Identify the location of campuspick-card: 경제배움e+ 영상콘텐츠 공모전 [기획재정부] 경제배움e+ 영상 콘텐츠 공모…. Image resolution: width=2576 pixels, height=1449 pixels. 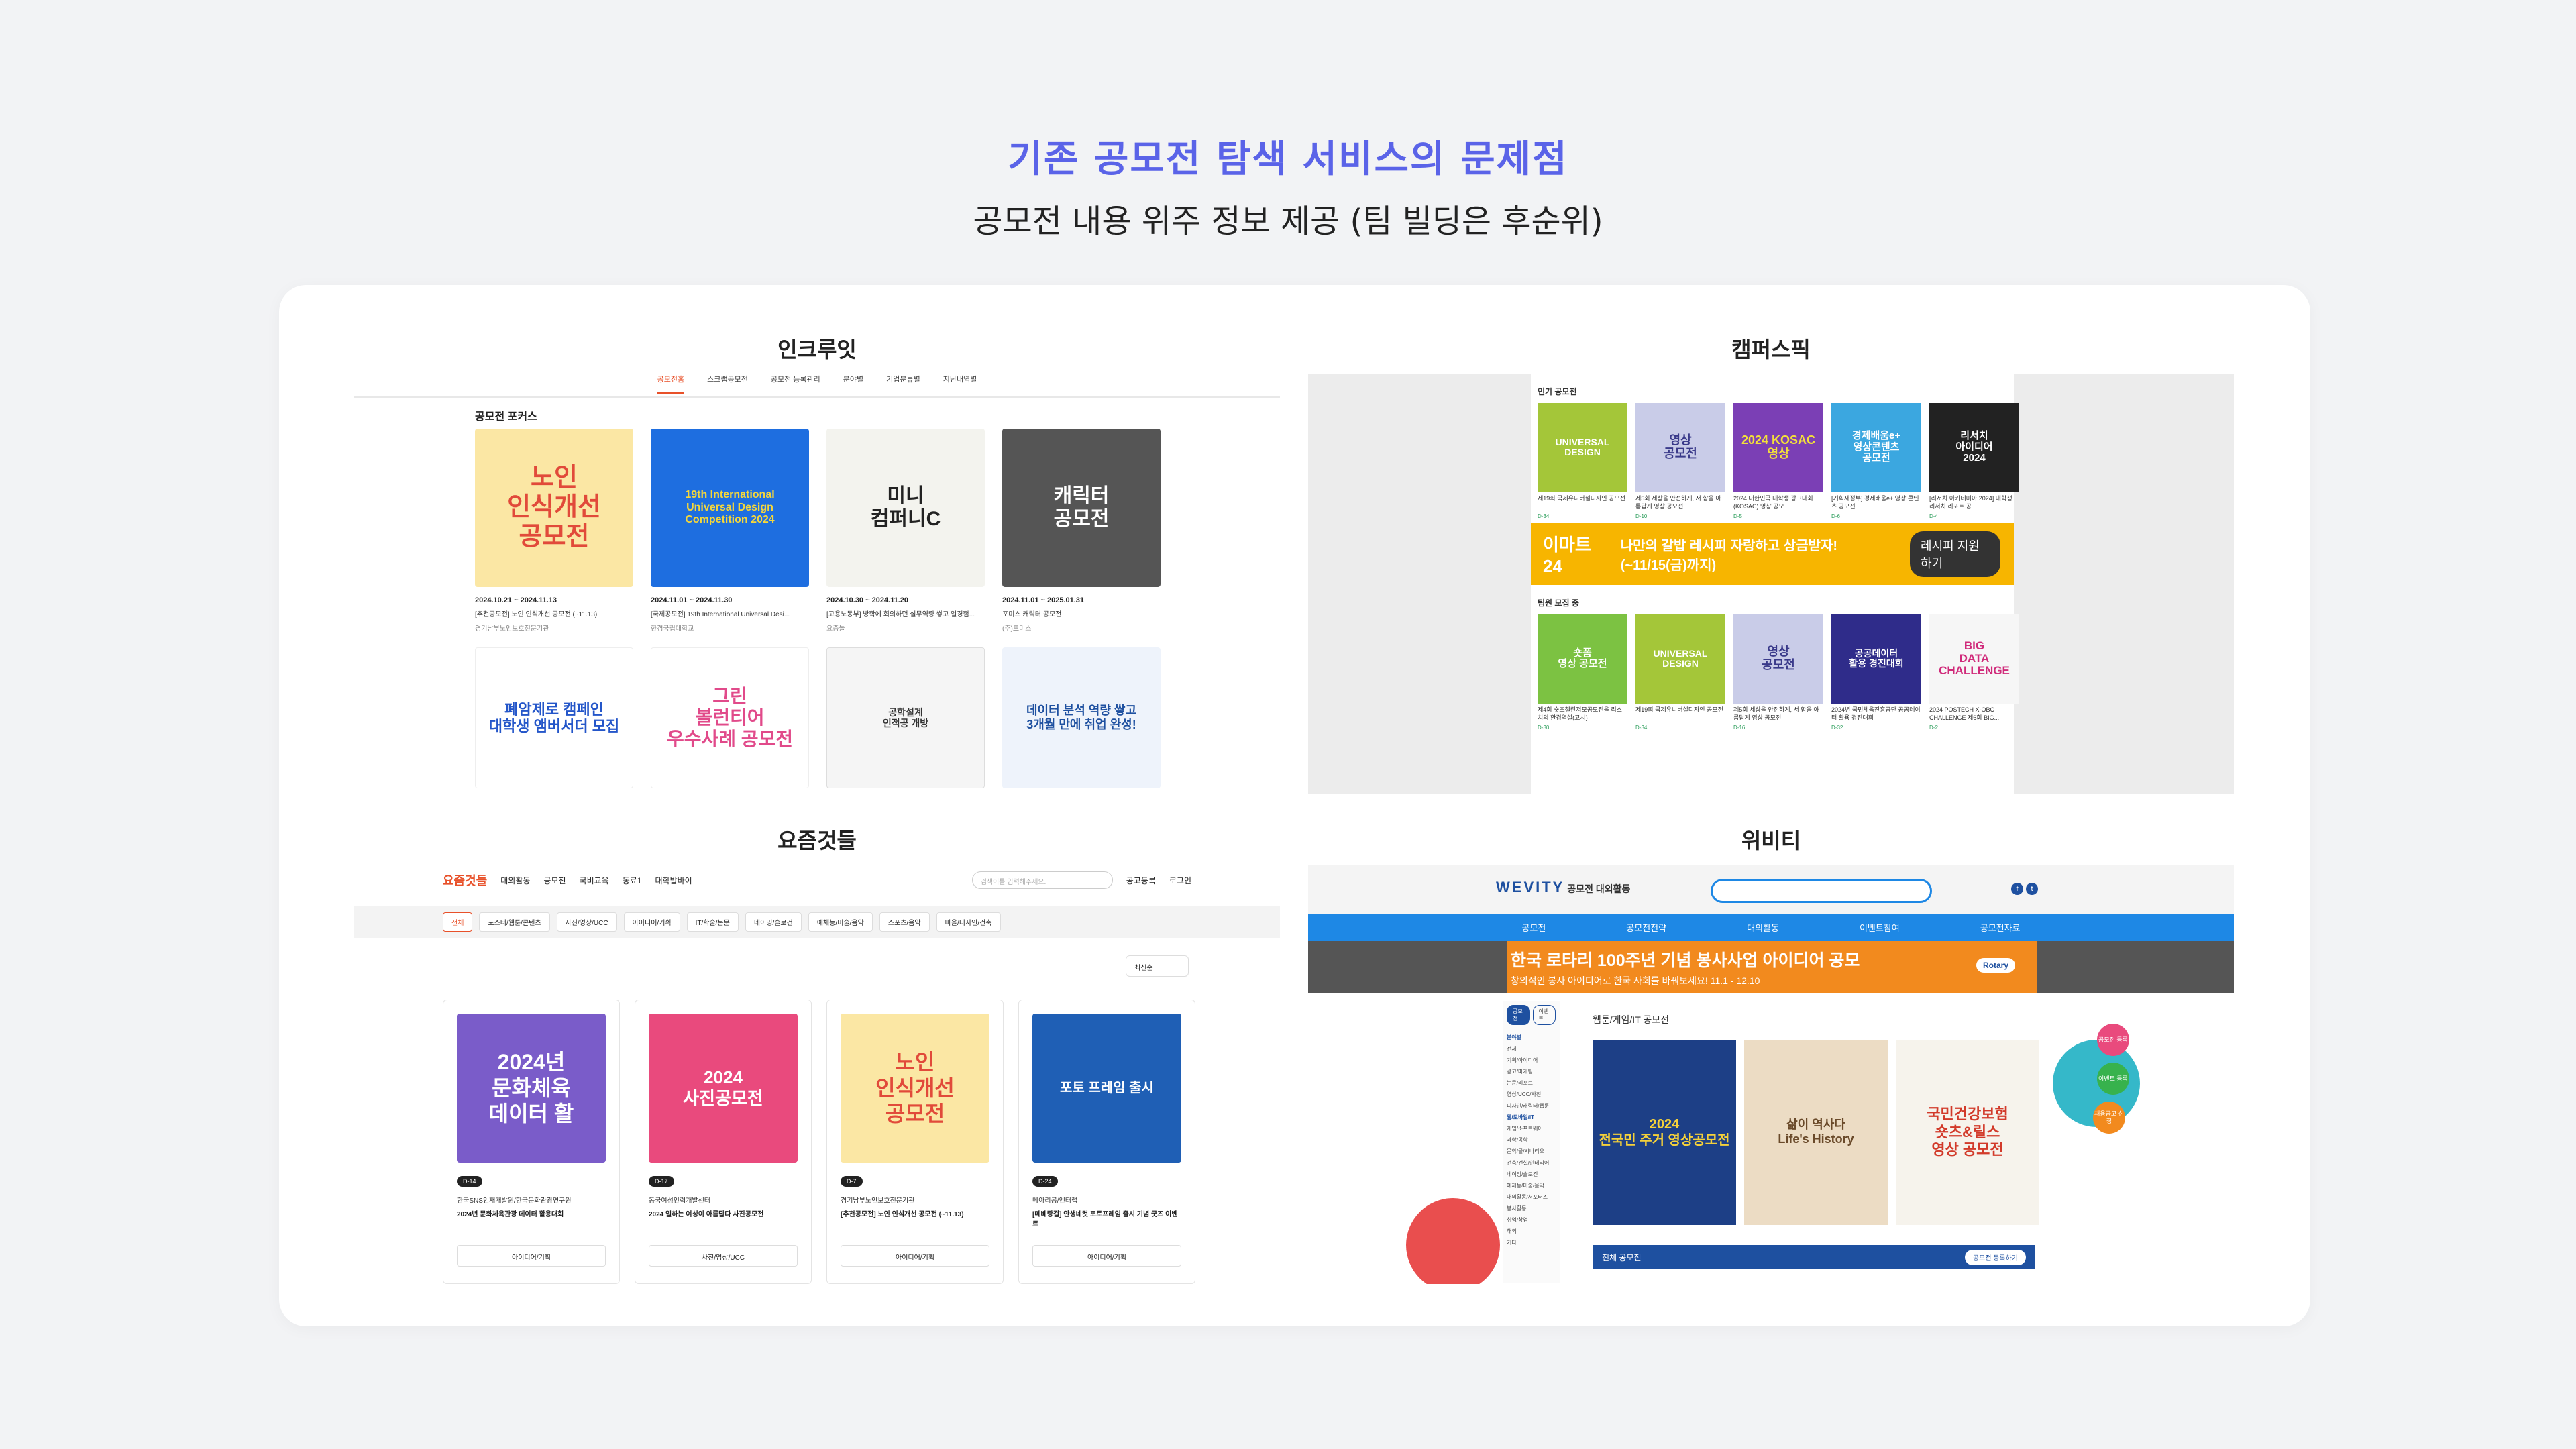
(1876, 460).